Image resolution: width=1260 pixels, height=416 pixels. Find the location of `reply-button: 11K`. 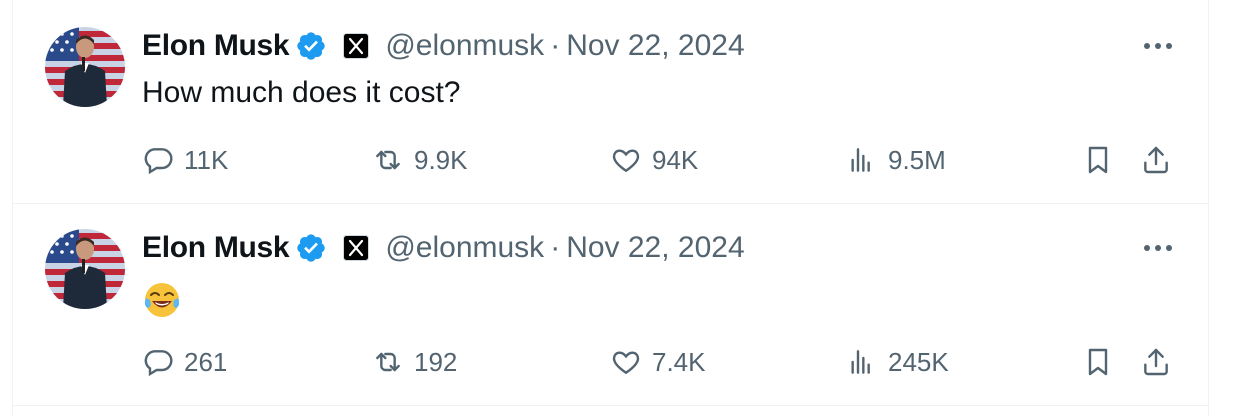

reply-button: 11K is located at coordinates (185, 160).